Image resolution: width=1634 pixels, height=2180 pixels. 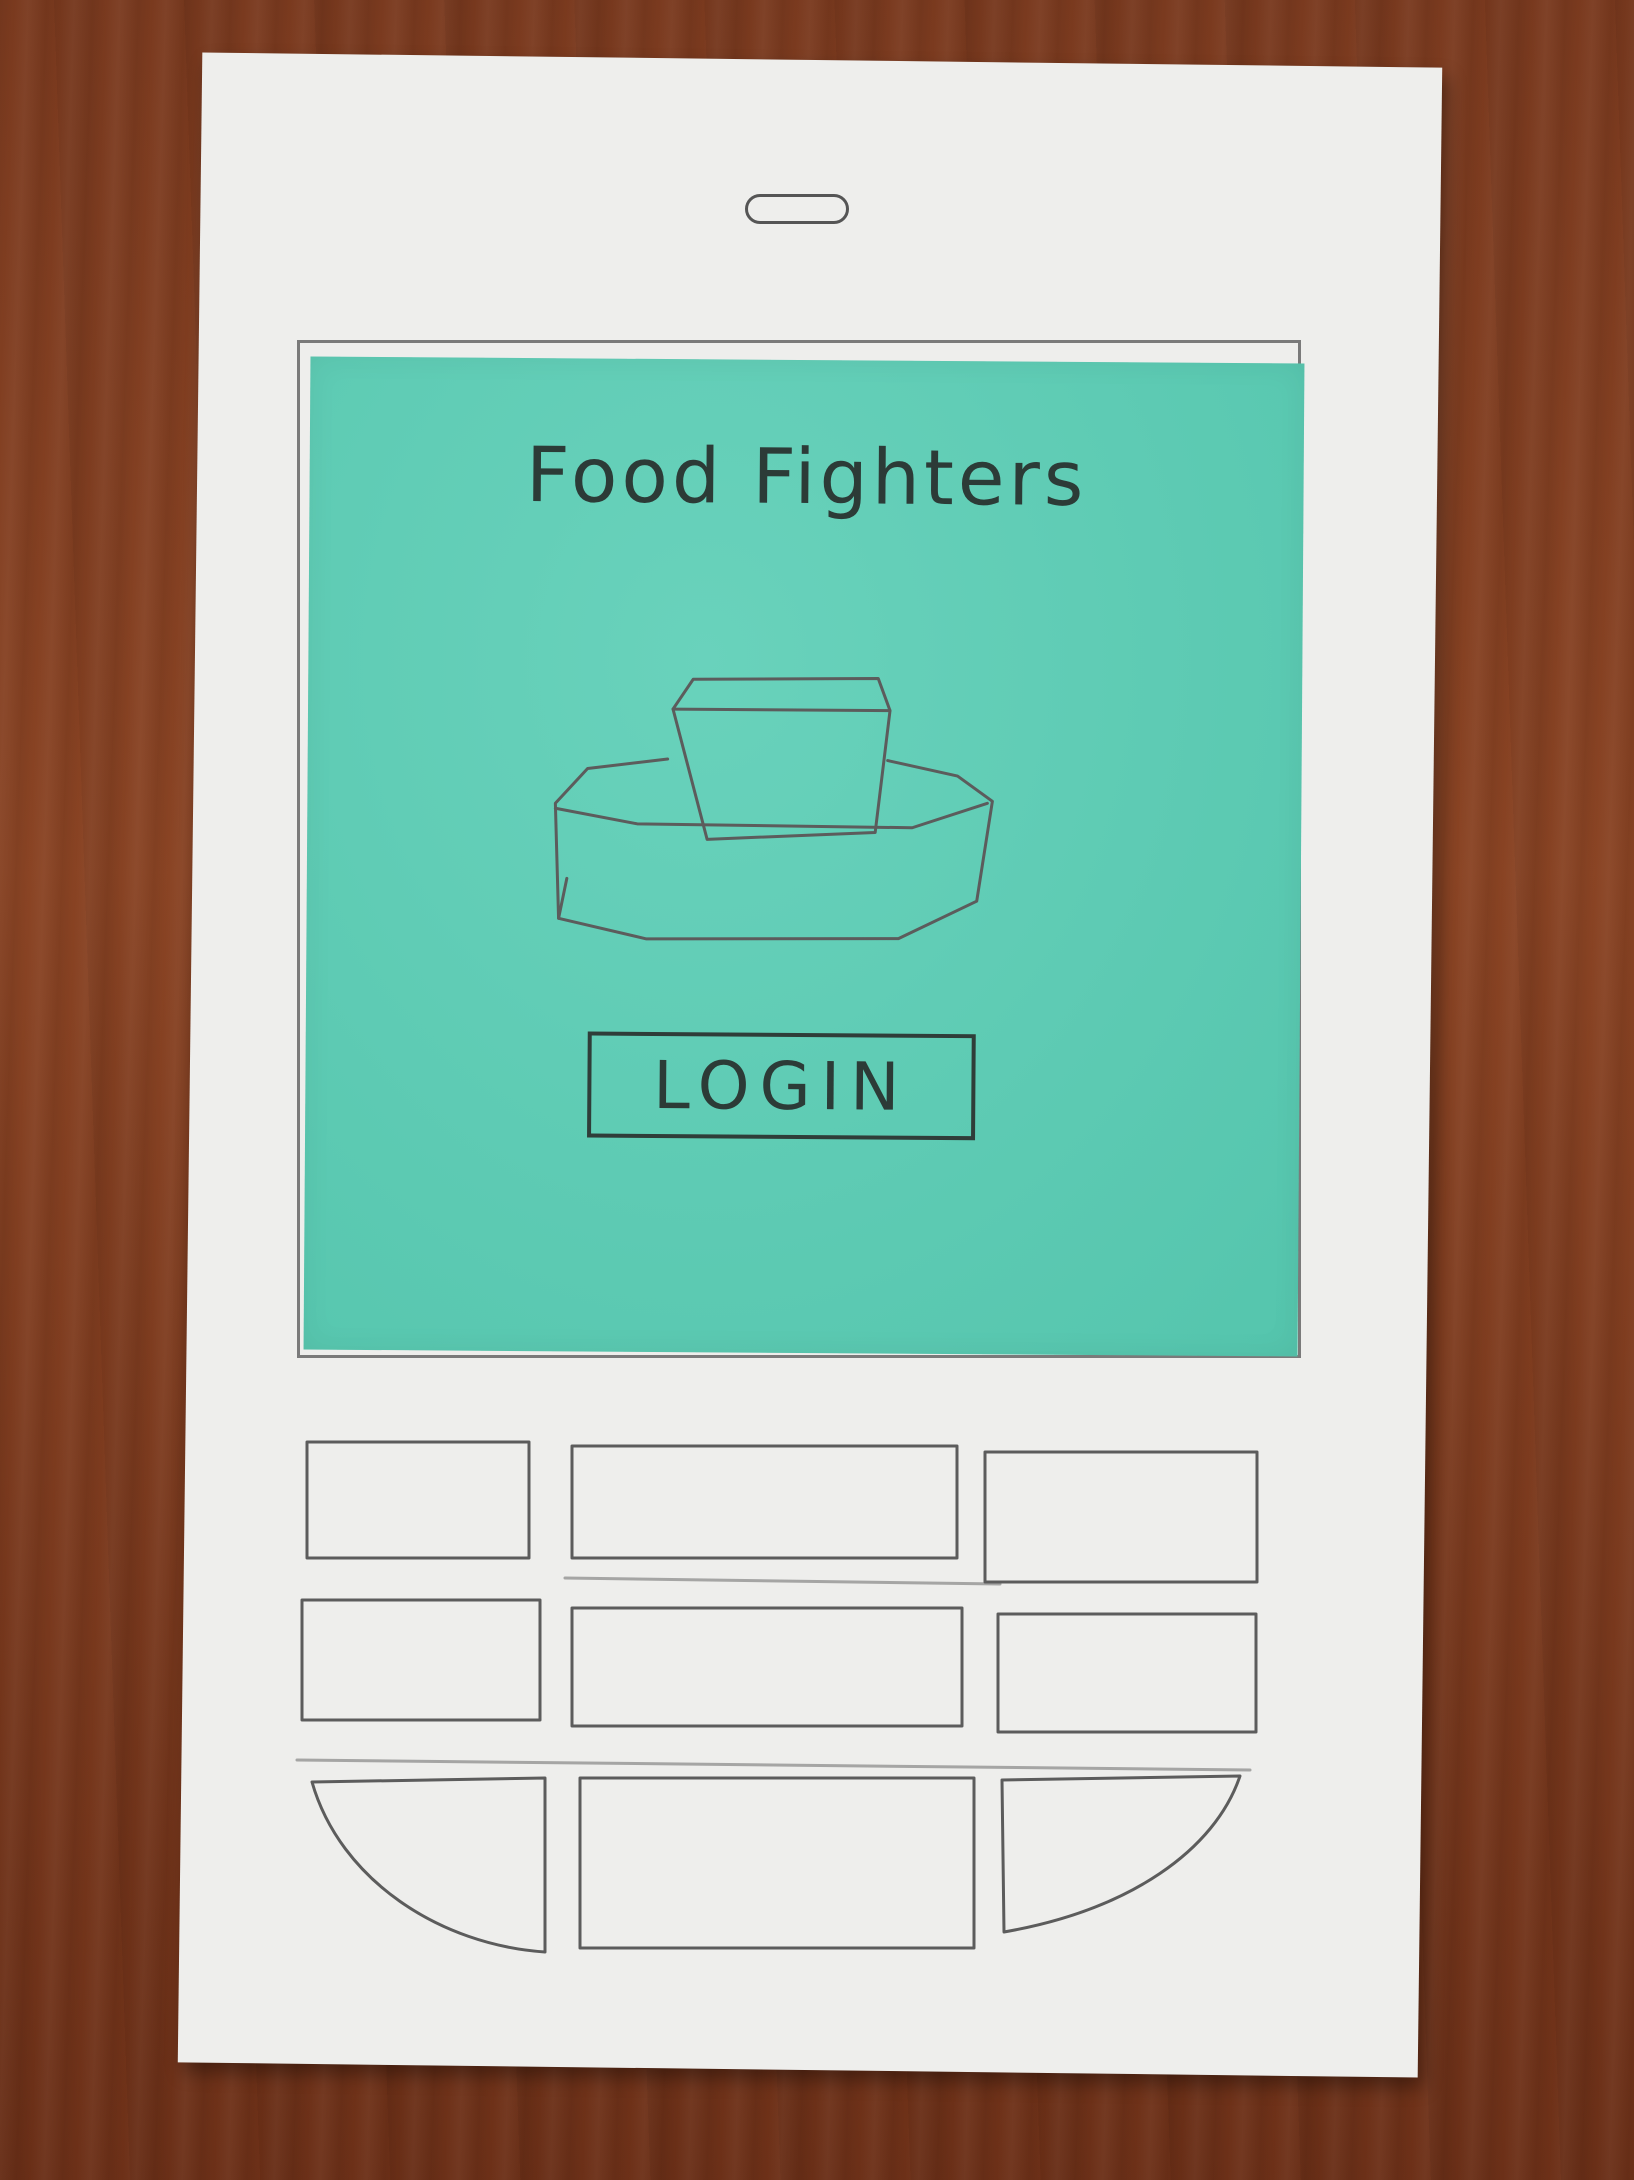 What do you see at coordinates (806, 476) in the screenshot?
I see `app-title: Food Fighters` at bounding box center [806, 476].